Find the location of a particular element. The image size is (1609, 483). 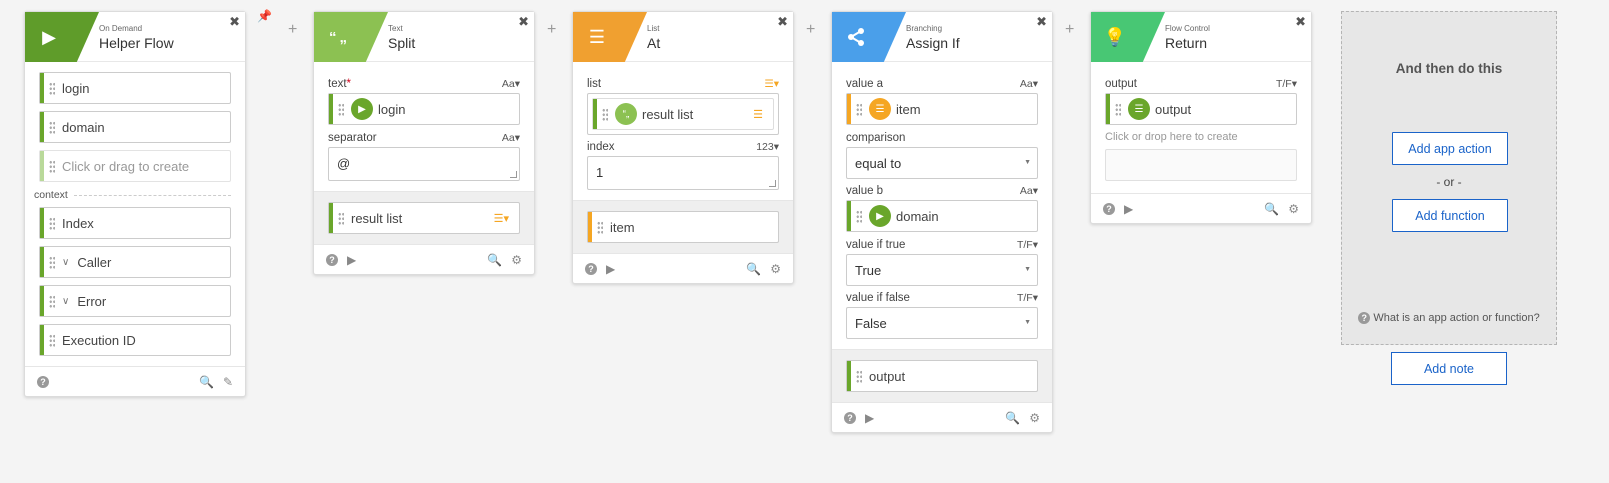

panel-title: And then do this is located at coordinates (1449, 68).